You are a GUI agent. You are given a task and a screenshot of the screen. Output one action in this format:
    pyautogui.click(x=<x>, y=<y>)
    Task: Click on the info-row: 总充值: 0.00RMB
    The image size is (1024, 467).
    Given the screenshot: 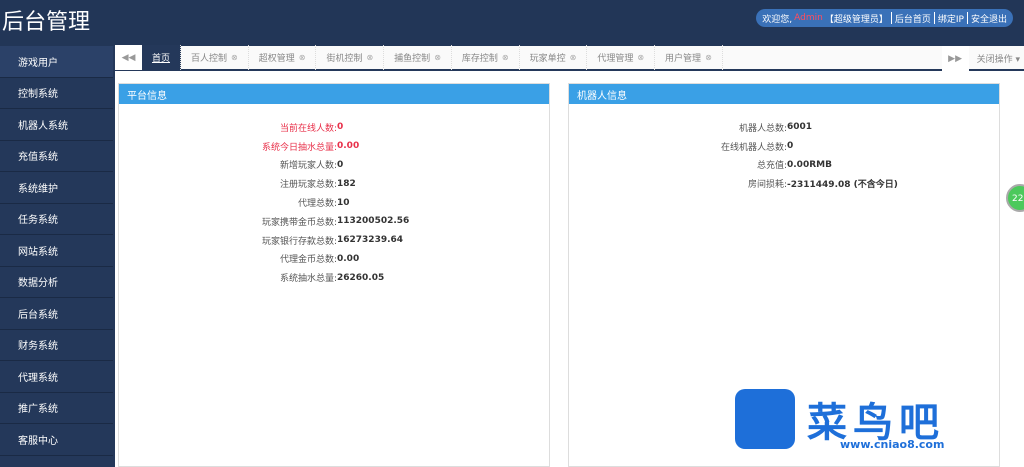 What is the action you would take?
    pyautogui.click(x=784, y=165)
    